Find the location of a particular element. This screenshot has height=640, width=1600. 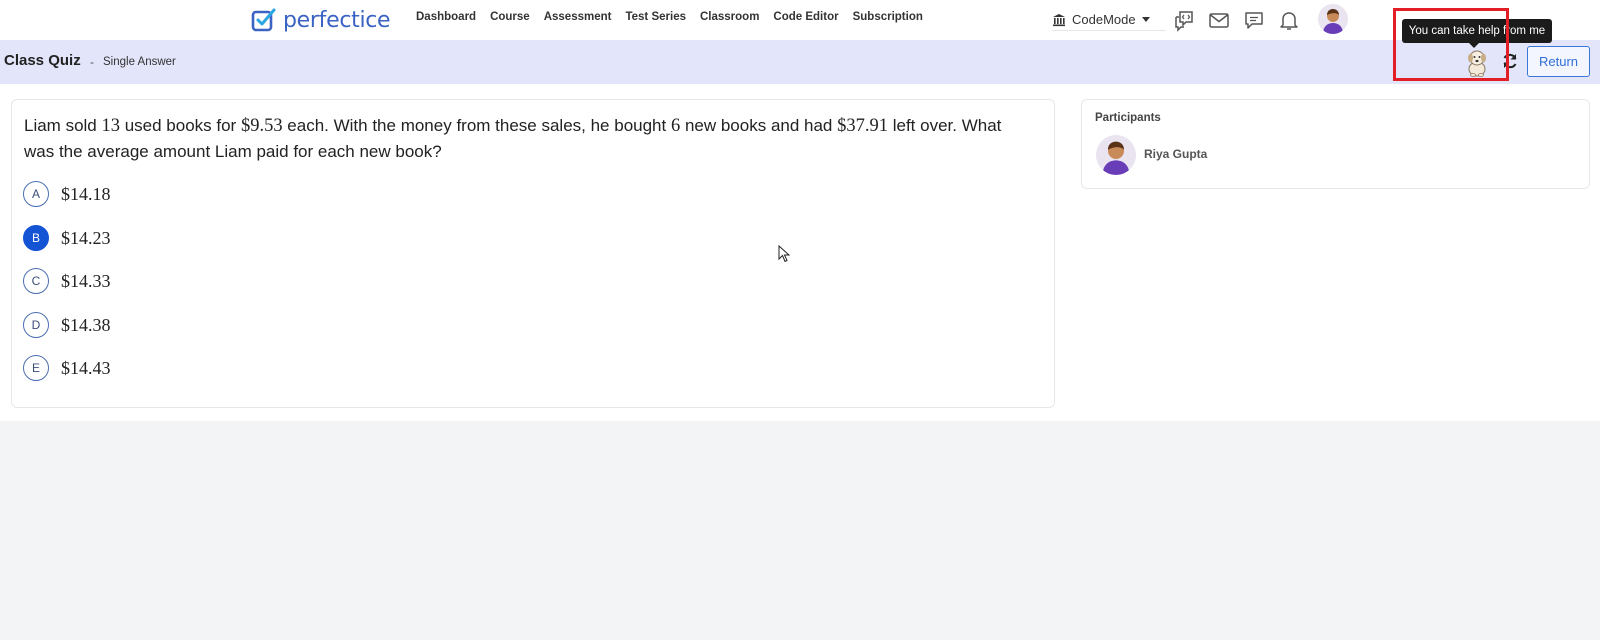

option-letter: E is located at coordinates (36, 368).